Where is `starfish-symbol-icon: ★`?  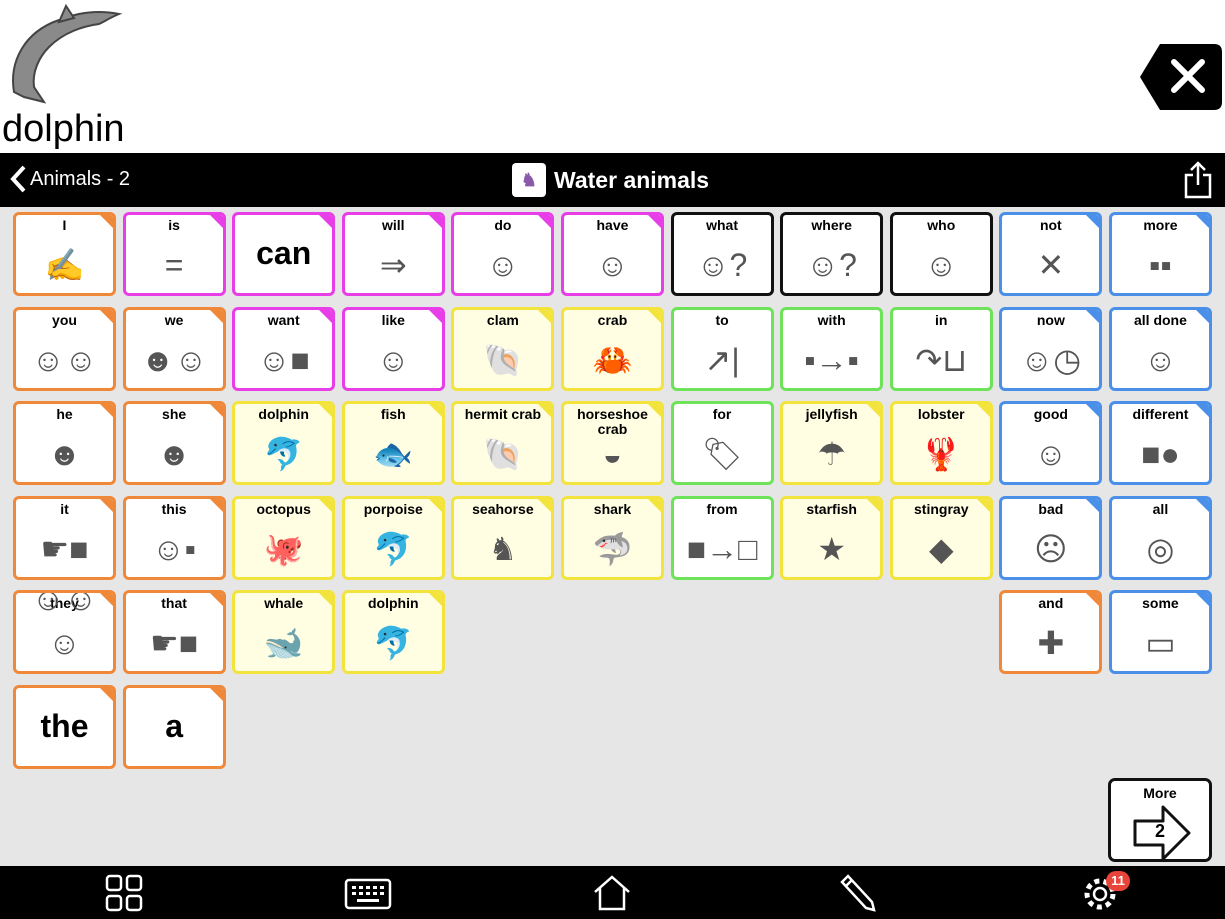 starfish-symbol-icon: ★ is located at coordinates (831, 548).